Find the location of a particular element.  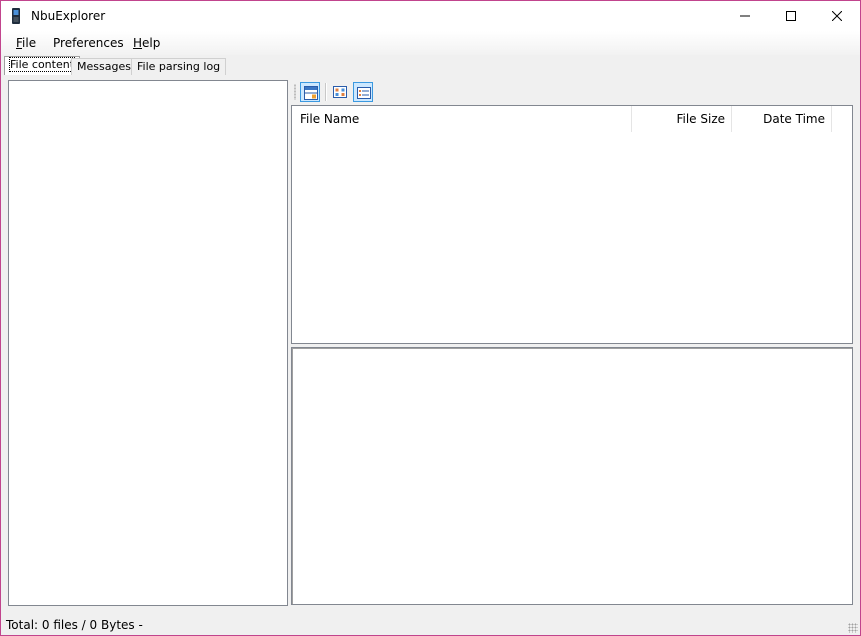

close-button is located at coordinates (837, 16).